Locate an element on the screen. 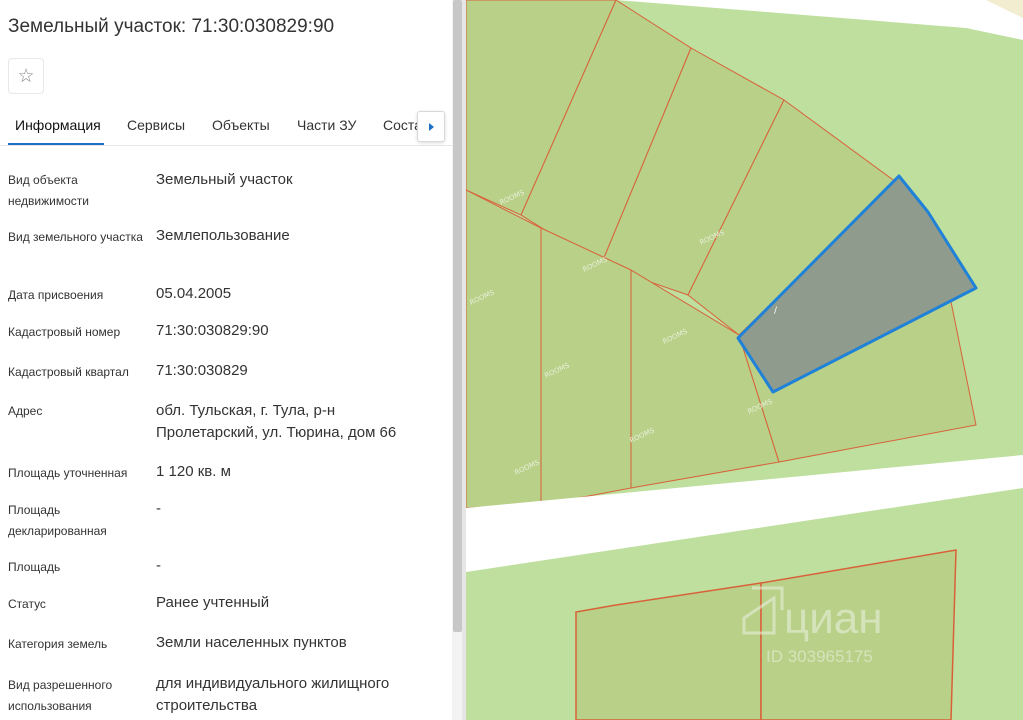  prop-label: Кадастровый квартал is located at coordinates (68, 372).